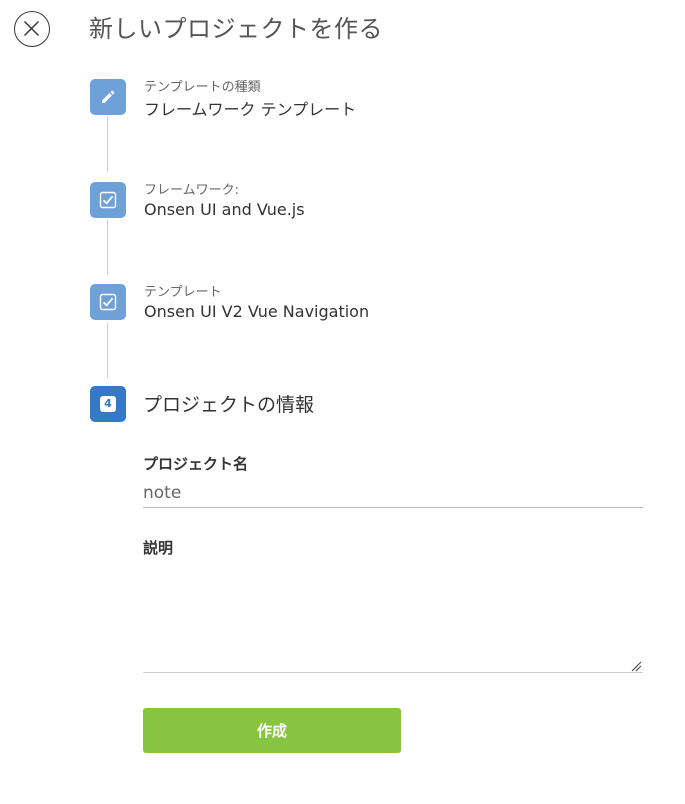  I want to click on step-2-label: フレームワーク:, so click(191, 190).